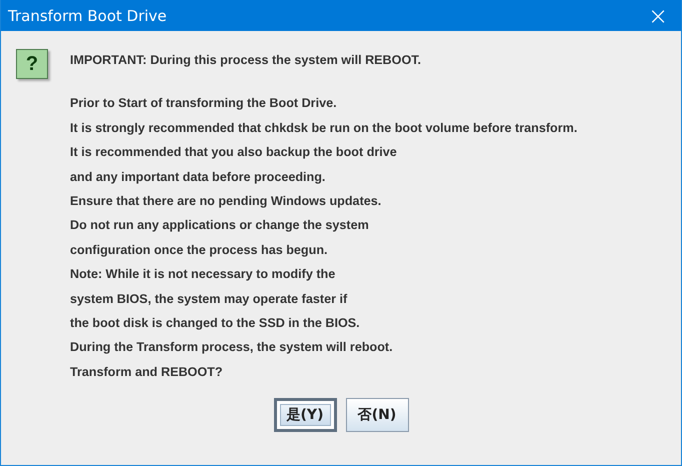 The height and width of the screenshot is (466, 682). Describe the element at coordinates (203, 275) in the screenshot. I see `message-line: Note: While it is not necessary to modify the` at that location.